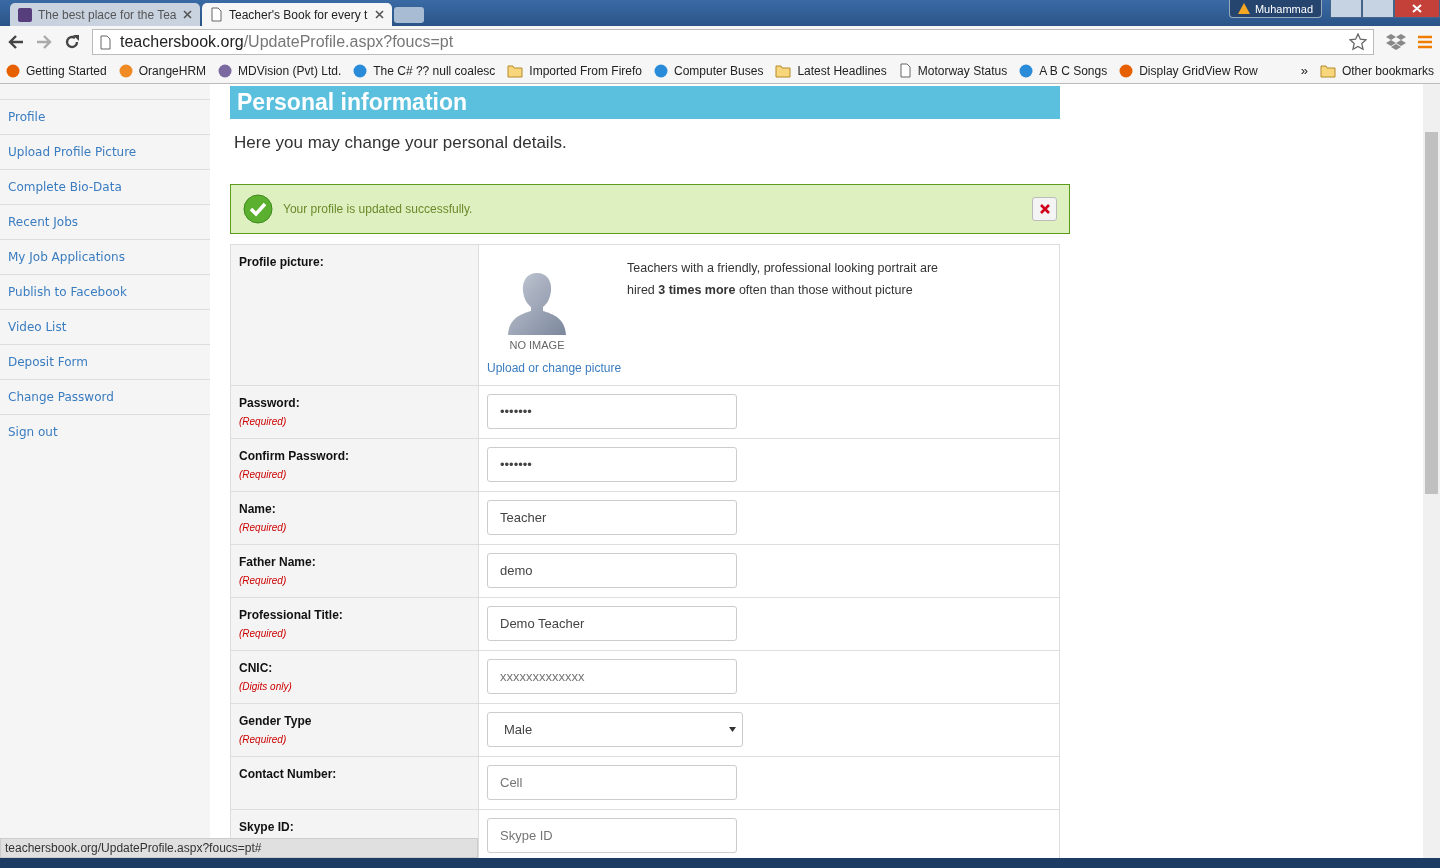 The height and width of the screenshot is (868, 1440). What do you see at coordinates (33, 432) in the screenshot?
I see `sidebar-link: Sign out` at bounding box center [33, 432].